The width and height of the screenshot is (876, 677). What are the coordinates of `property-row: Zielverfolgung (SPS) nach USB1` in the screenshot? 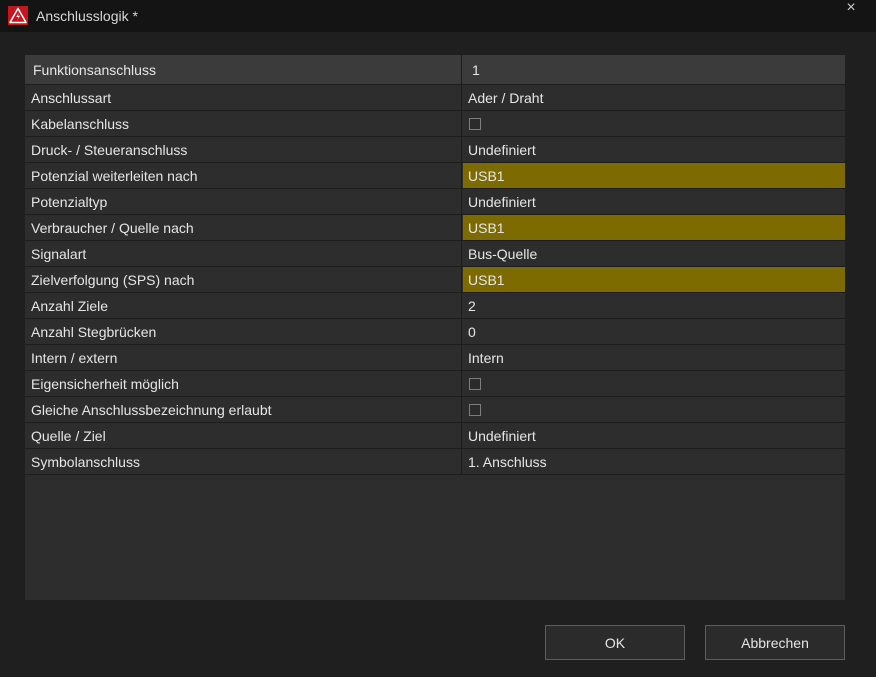 It's located at (435, 280).